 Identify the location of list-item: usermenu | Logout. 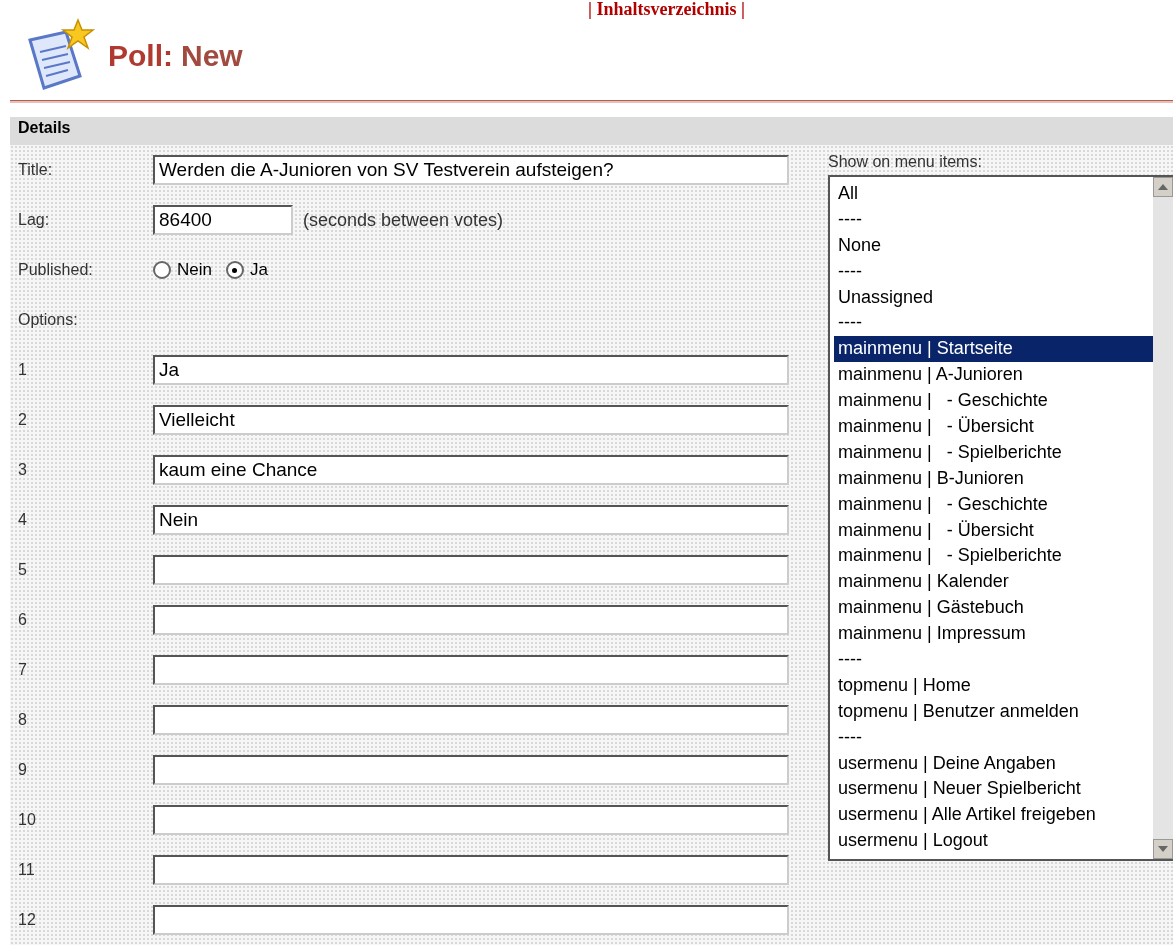
(993, 841).